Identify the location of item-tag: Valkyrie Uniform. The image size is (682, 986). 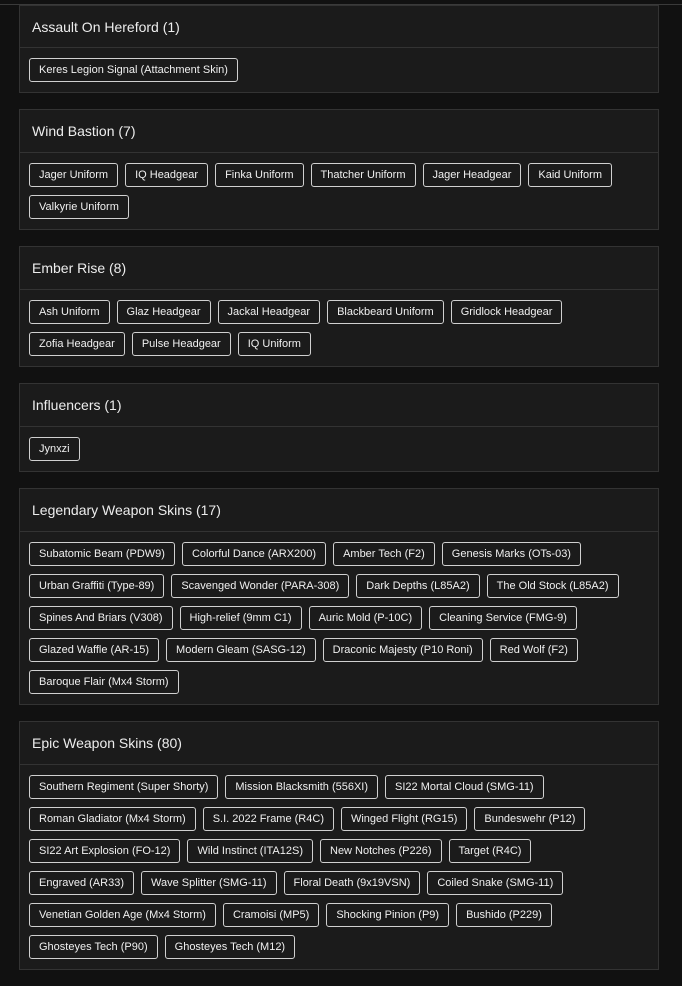
(79, 207).